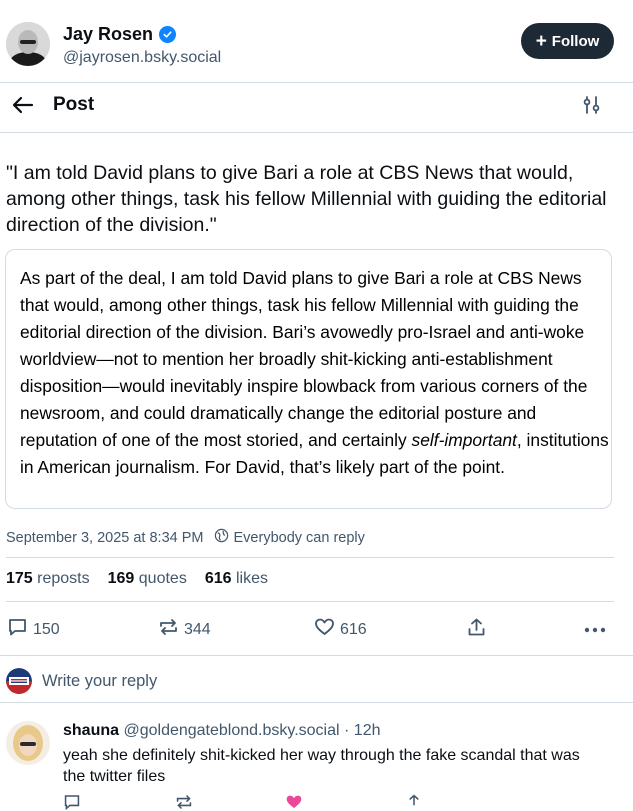 Image resolution: width=633 pixels, height=811 pixels. I want to click on stats-divider, so click(310, 601).